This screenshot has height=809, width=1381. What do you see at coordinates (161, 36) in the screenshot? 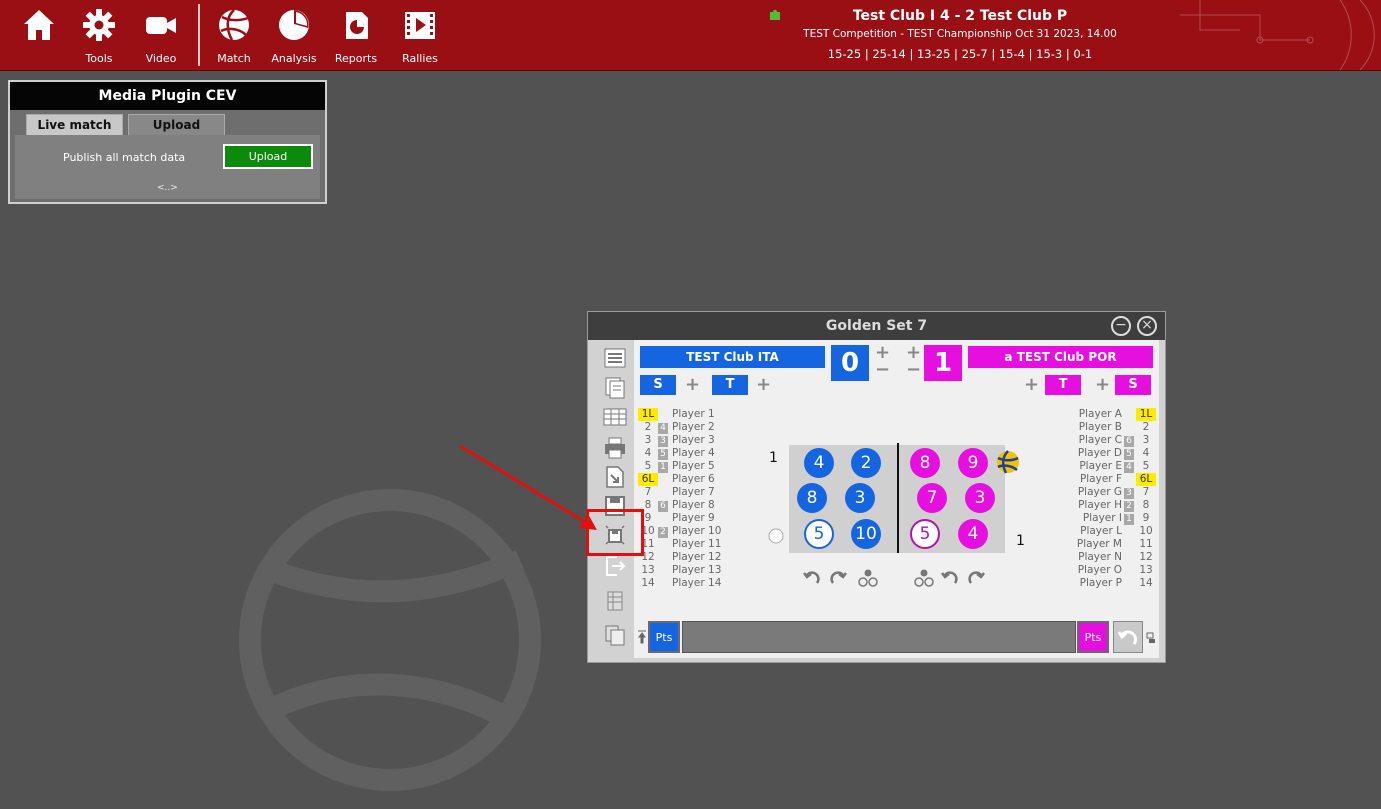
I see `video-button: Video` at bounding box center [161, 36].